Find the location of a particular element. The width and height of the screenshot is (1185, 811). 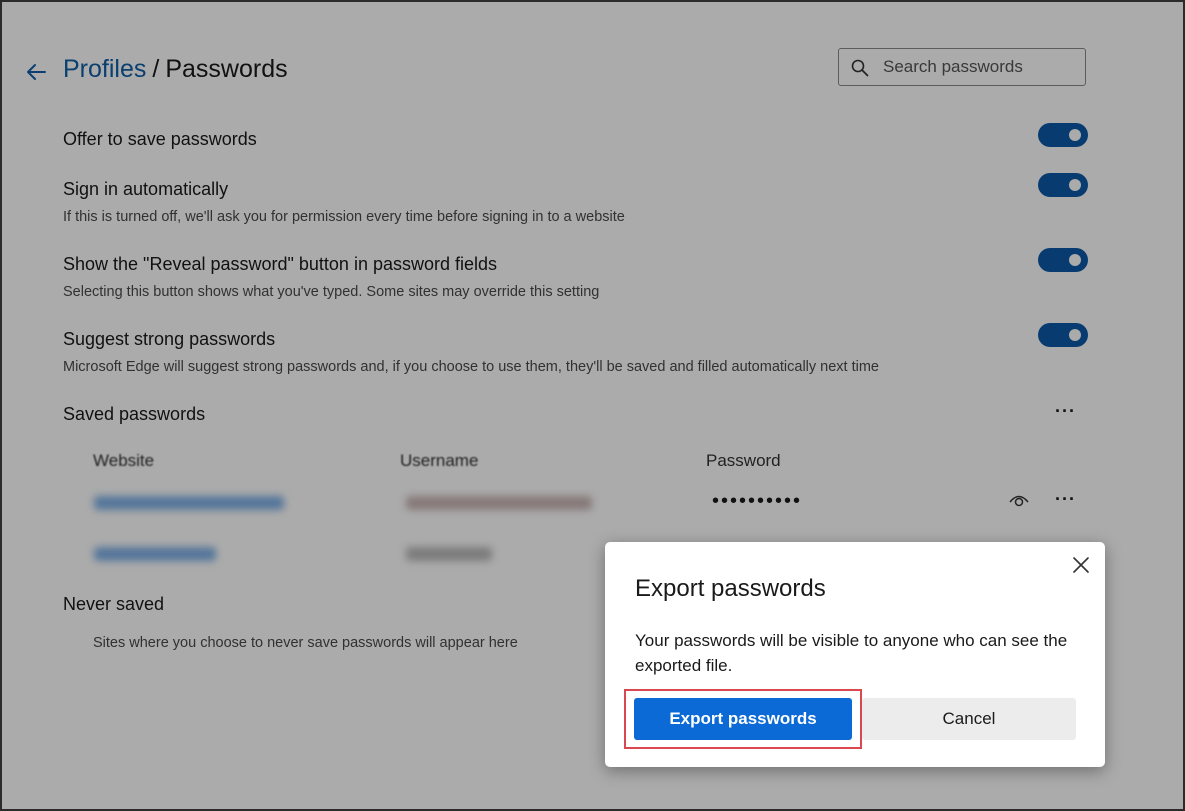

dialog-title: Export passwords is located at coordinates (730, 588).